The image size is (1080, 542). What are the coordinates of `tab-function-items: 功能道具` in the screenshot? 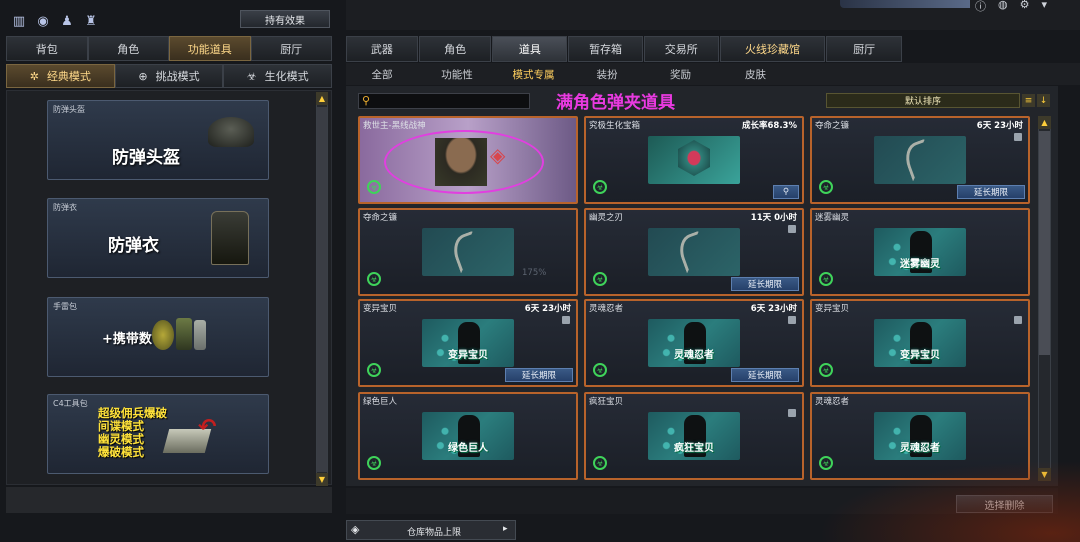 It's located at (210, 48).